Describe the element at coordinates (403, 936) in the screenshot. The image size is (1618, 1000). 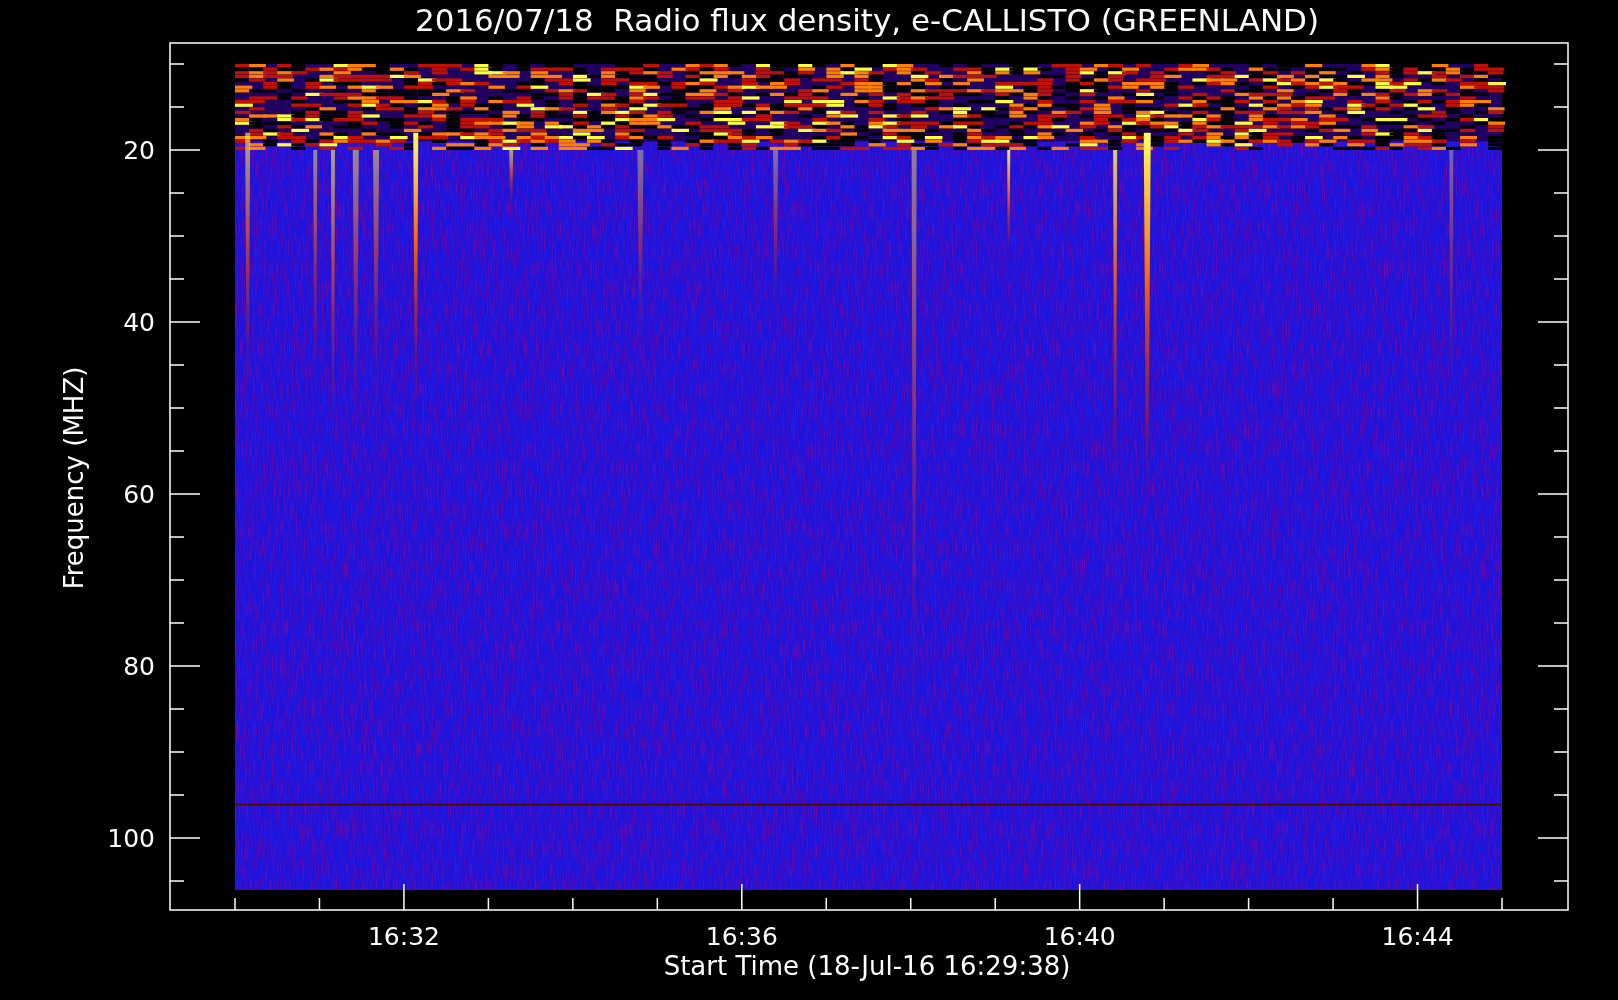
I see `tick-label: 16:32` at that location.